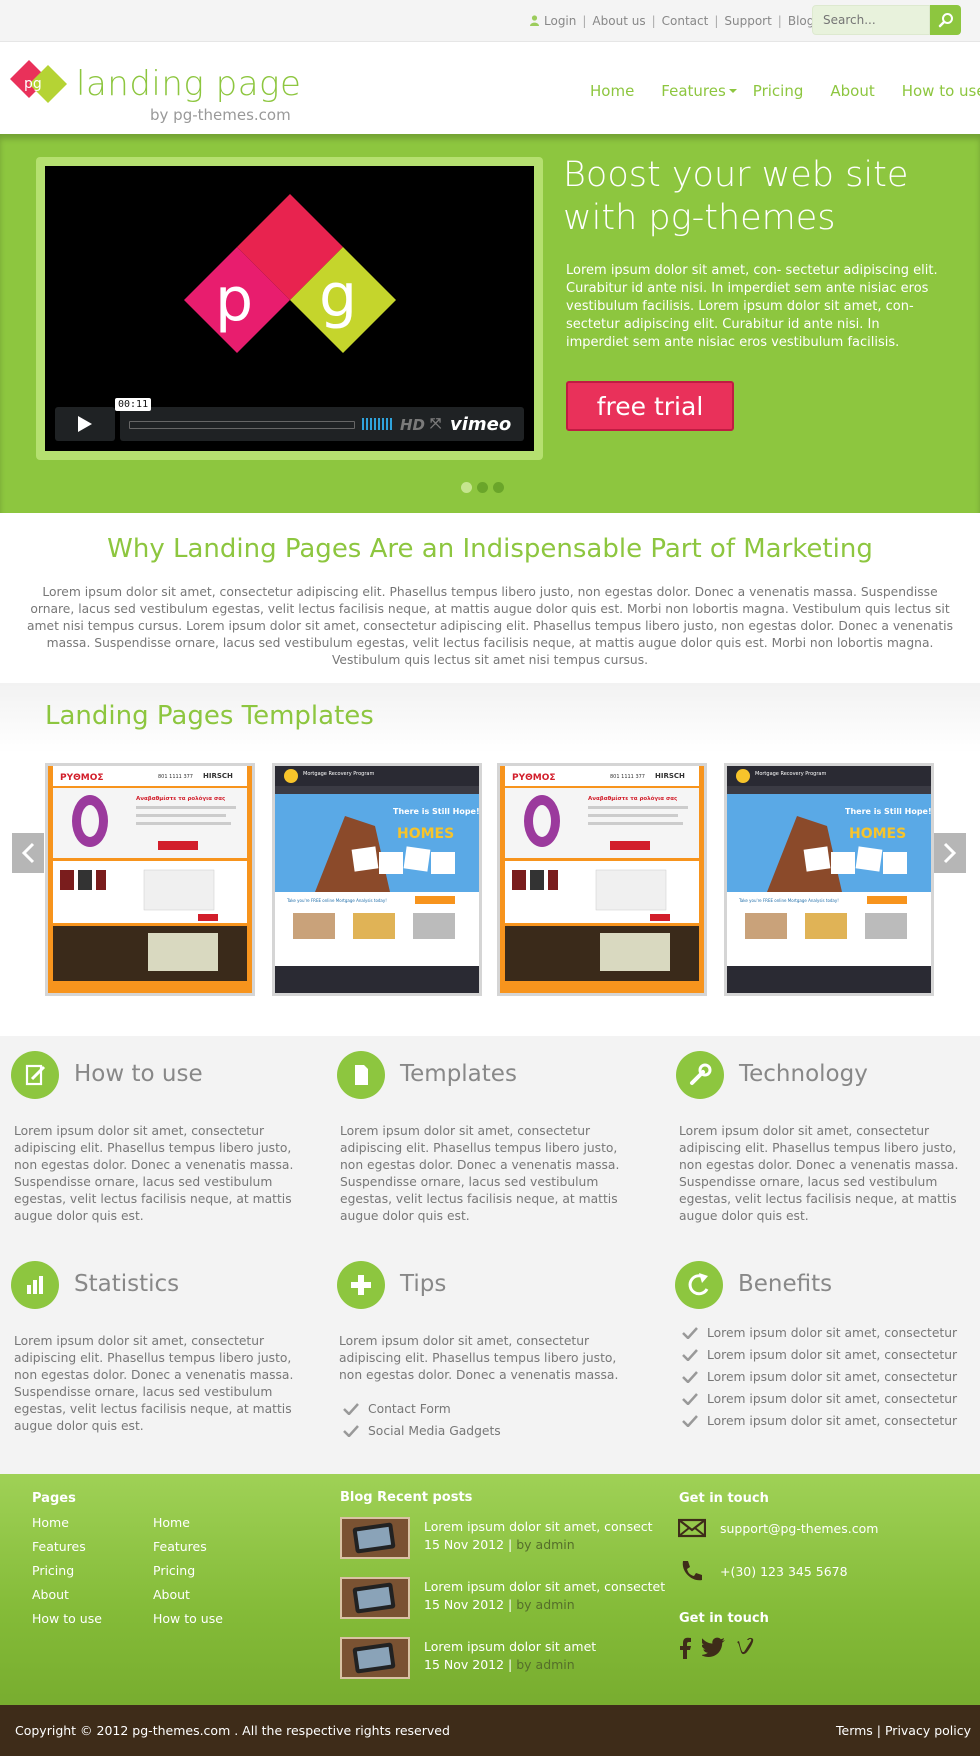  I want to click on feature-title: Statistics, so click(127, 1284).